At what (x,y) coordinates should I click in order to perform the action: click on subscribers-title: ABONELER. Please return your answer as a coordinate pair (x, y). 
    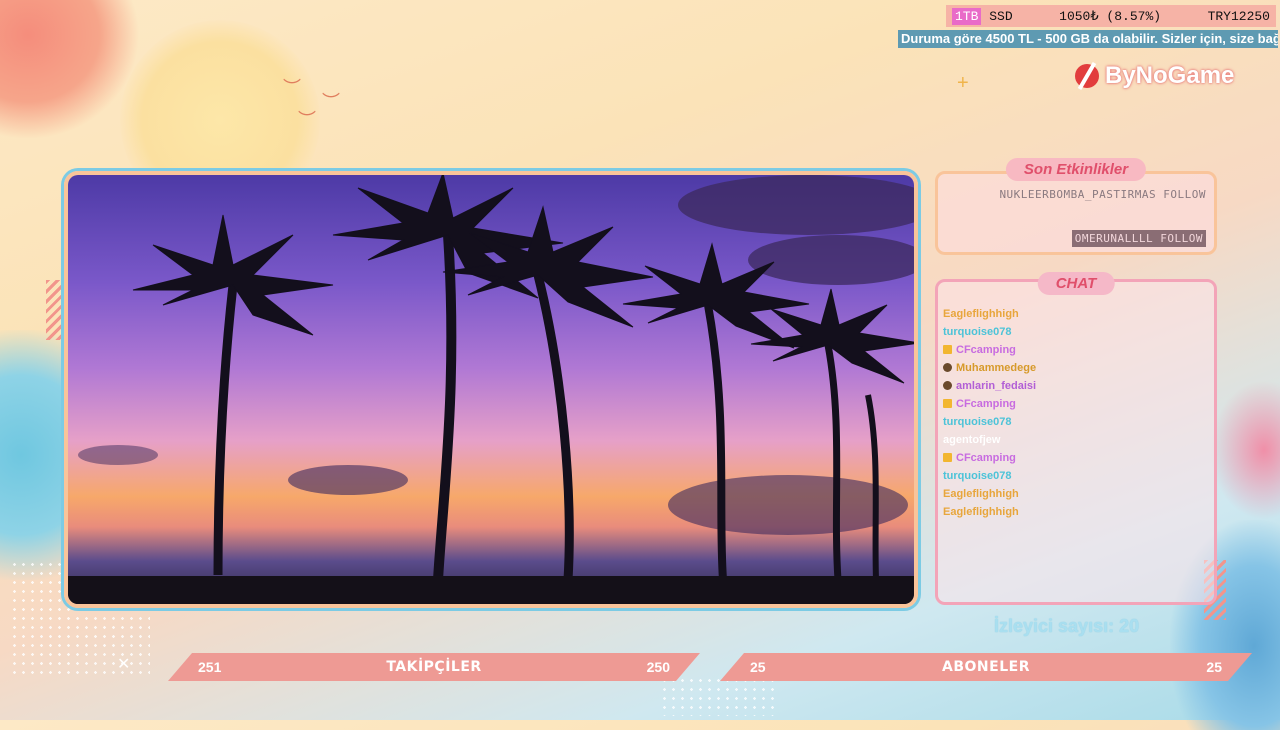
    Looking at the image, I should click on (986, 667).